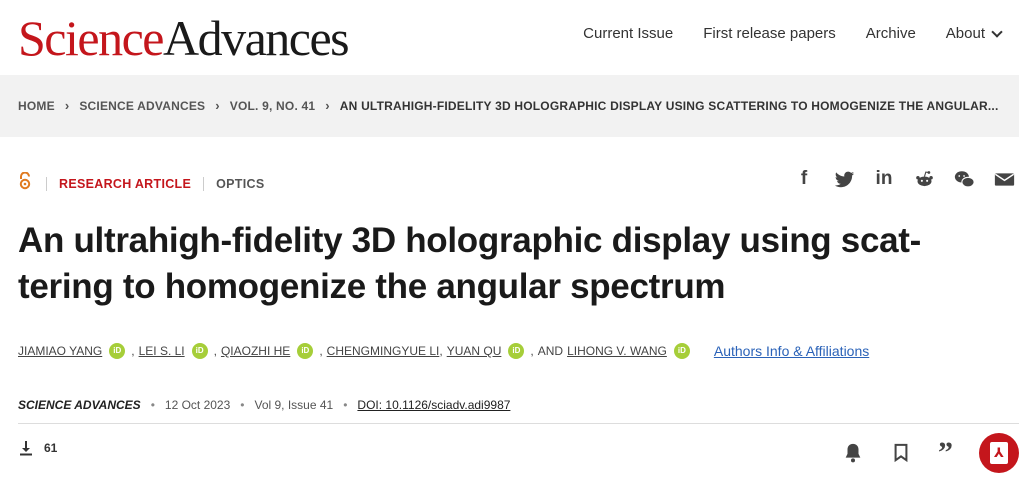  What do you see at coordinates (37, 448) in the screenshot?
I see `metrics-bar: 61` at bounding box center [37, 448].